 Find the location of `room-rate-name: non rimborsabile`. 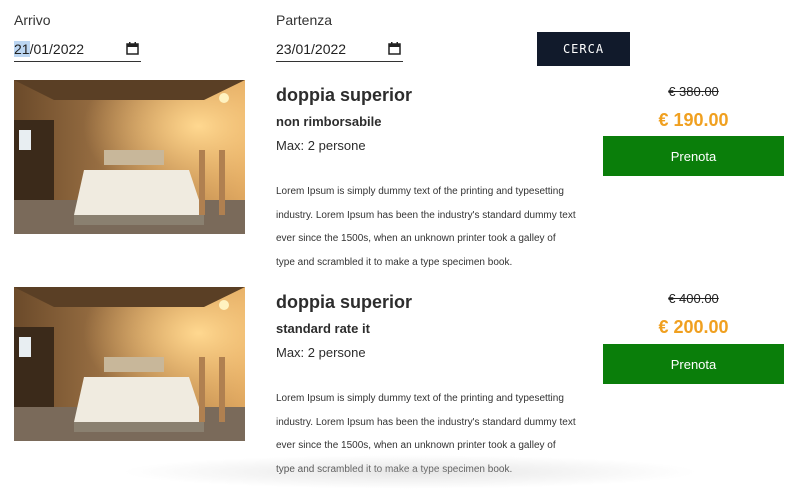

room-rate-name: non rimborsabile is located at coordinates (329, 121).